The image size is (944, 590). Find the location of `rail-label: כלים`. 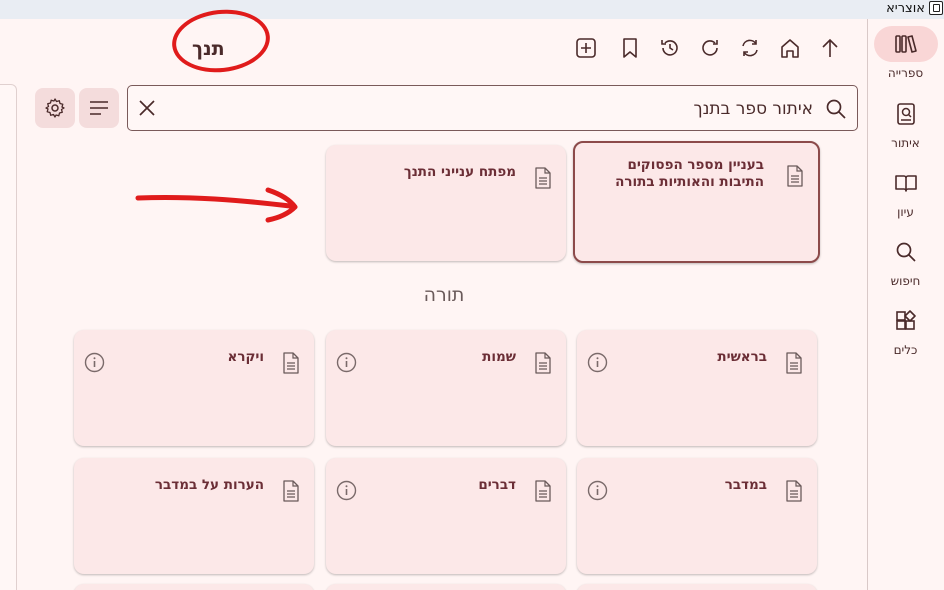

rail-label: כלים is located at coordinates (905, 350).